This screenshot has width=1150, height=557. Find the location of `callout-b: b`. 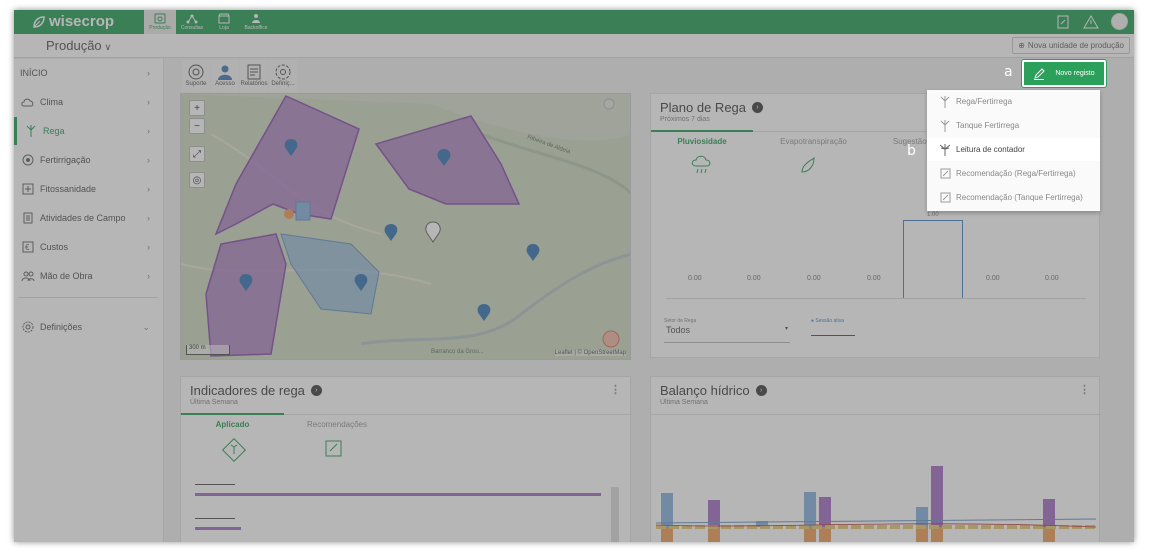

callout-b: b is located at coordinates (911, 151).